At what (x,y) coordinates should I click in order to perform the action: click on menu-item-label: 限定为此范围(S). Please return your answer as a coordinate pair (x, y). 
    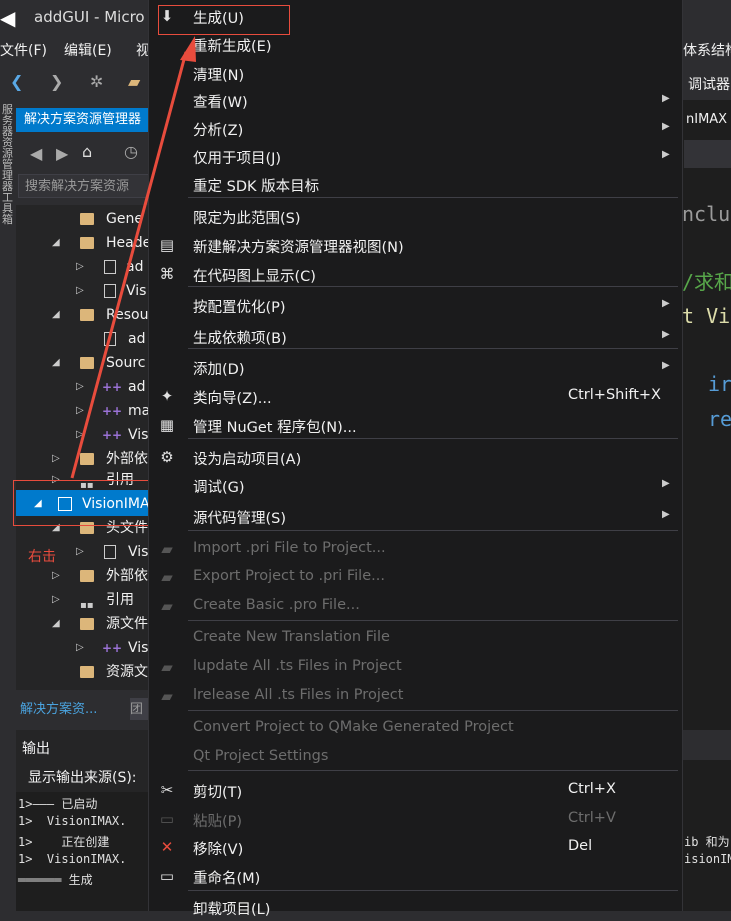
    Looking at the image, I should click on (247, 219).